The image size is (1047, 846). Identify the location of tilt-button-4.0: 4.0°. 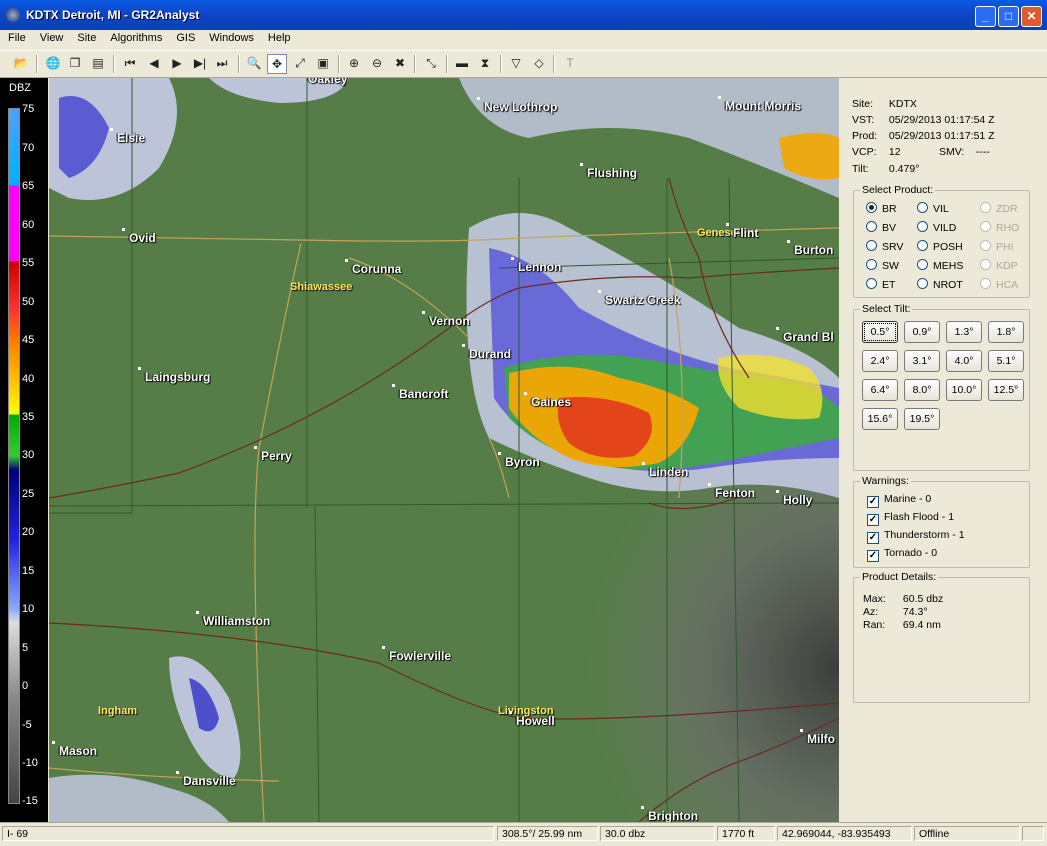
(964, 361).